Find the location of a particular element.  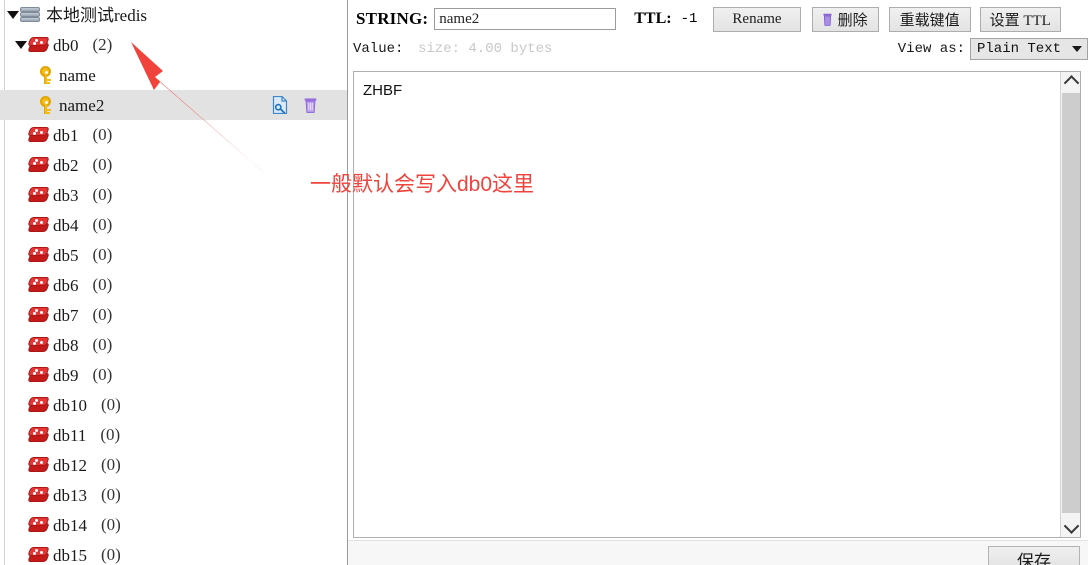

tree-node-root-server: 本地测试redis is located at coordinates (173, 15).